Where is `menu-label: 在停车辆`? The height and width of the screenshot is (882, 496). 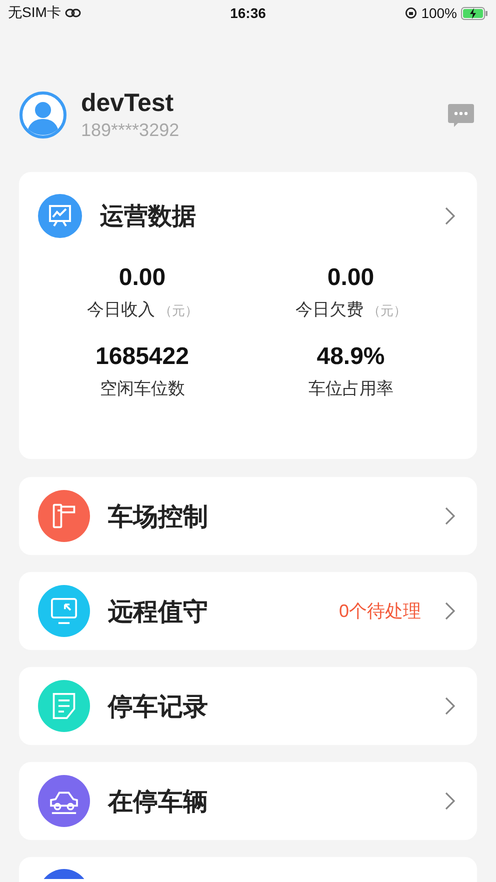 menu-label: 在停车辆 is located at coordinates (158, 802).